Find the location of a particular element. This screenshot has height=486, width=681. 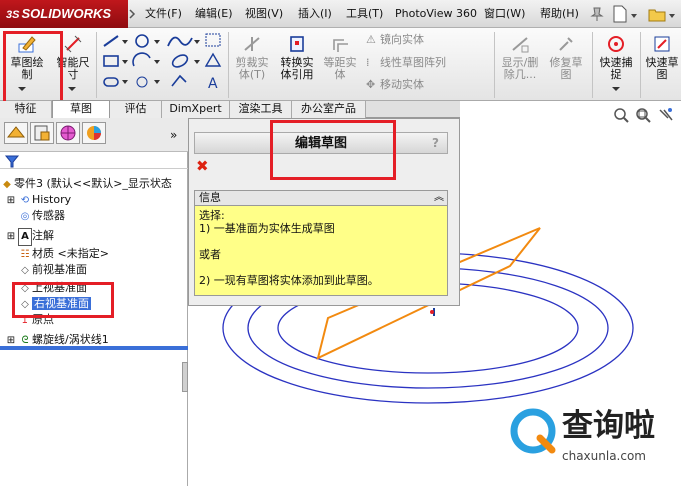

menu-tools: 工具(T) is located at coordinates (364, 14).